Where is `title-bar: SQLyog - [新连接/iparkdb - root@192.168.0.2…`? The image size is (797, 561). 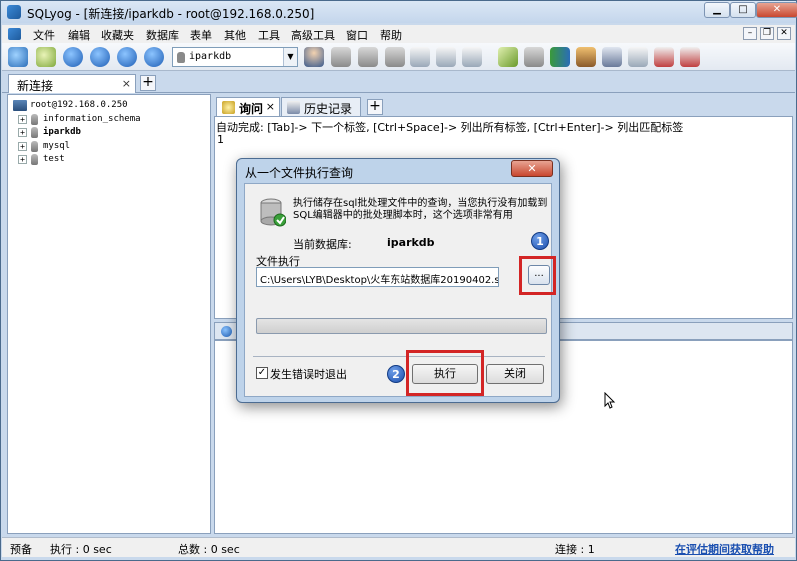
title-bar: SQLyog - [新连接/iparkdb - root@192.168.0.2… is located at coordinates (399, 12).